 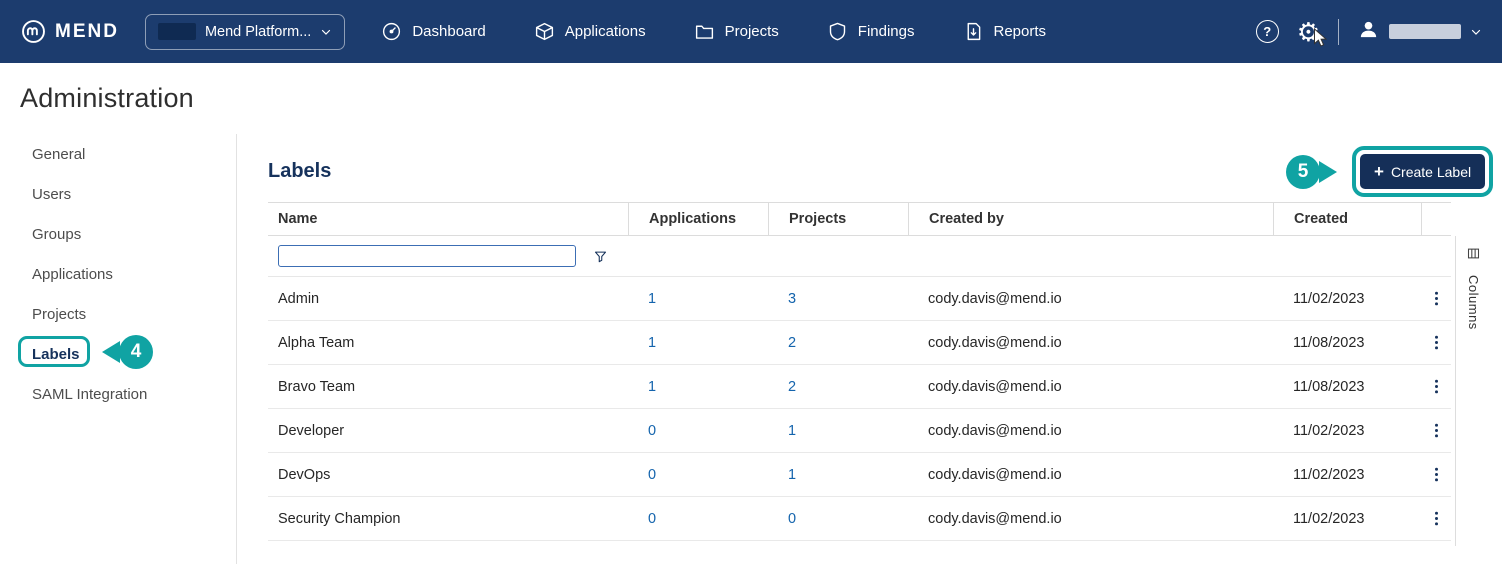 I want to click on create-label-button: + Create Label, so click(x=1423, y=171).